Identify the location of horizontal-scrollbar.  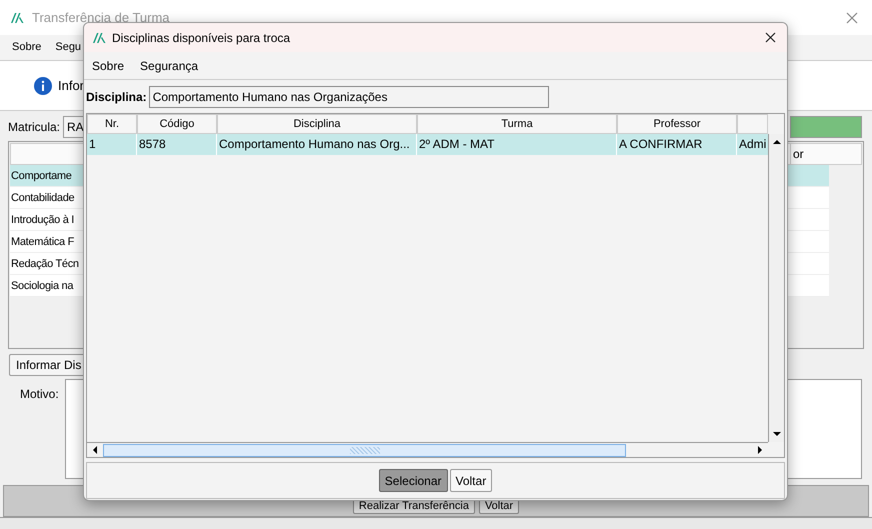
(427, 449).